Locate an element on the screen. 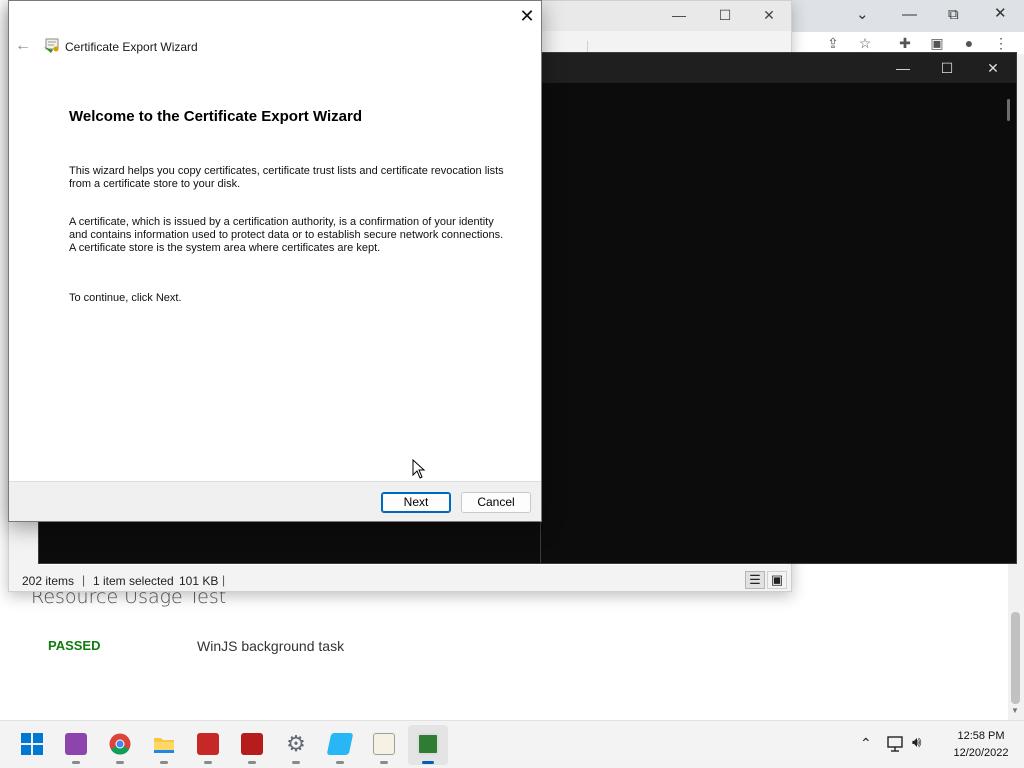  taskbar-chrome is located at coordinates (120, 745).